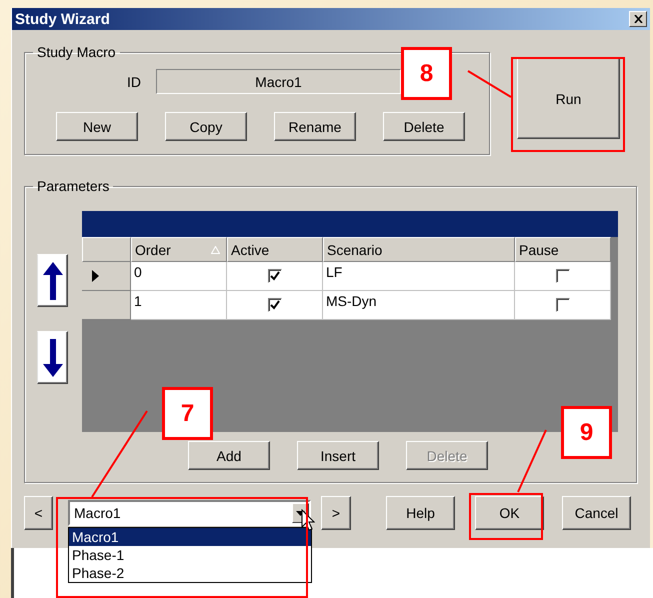 This screenshot has height=598, width=653. What do you see at coordinates (586, 432) in the screenshot?
I see `callout-number: 9` at bounding box center [586, 432].